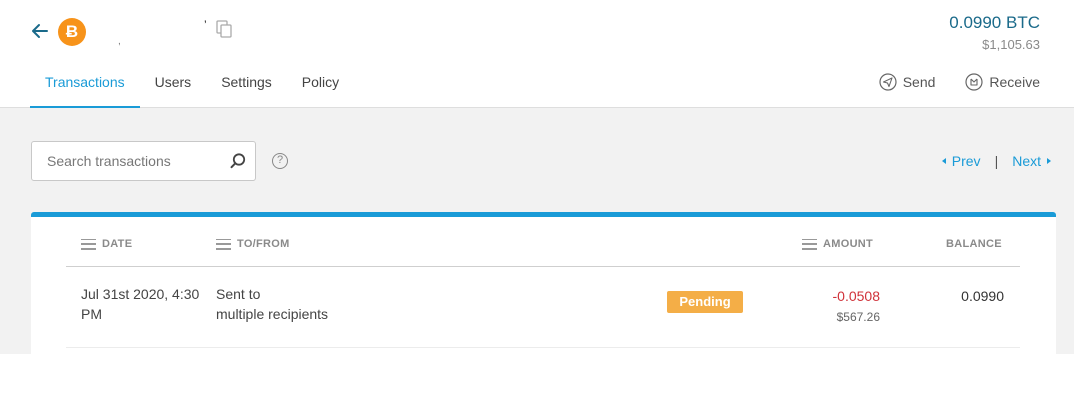 Image resolution: width=1074 pixels, height=412 pixels. Describe the element at coordinates (320, 84) in the screenshot. I see `tab-policy: Policy` at that location.